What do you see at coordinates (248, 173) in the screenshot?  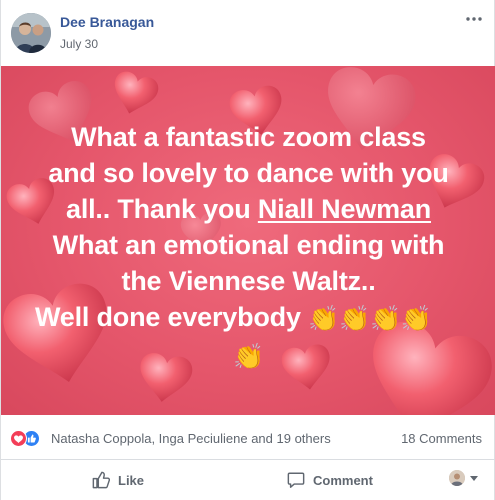 I see `message-line: and so lovely to dance with you` at bounding box center [248, 173].